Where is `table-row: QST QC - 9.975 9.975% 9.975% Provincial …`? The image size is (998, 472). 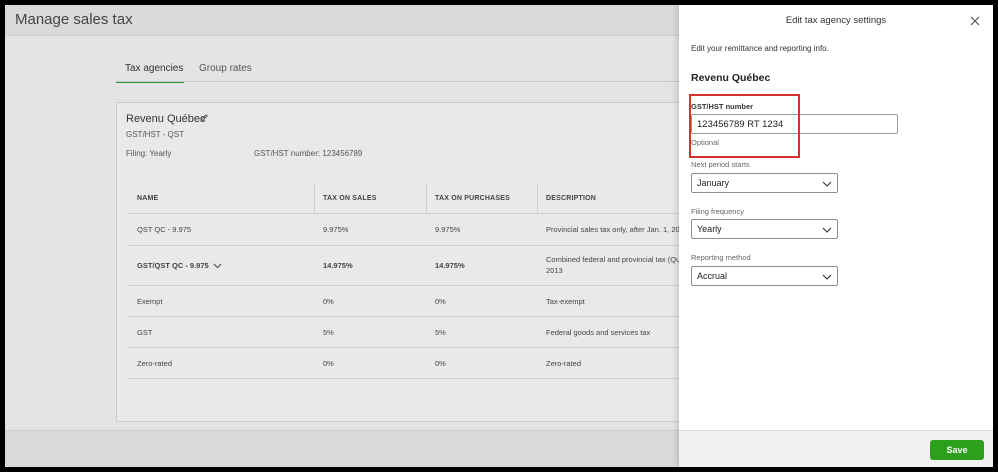 table-row: QST QC - 9.975 9.975% 9.975% Provincial … is located at coordinates (412, 230).